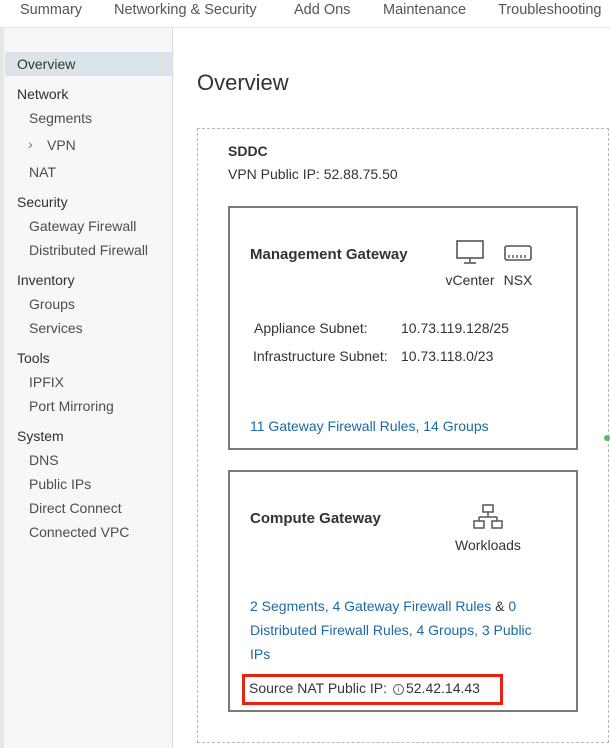 This screenshot has height=748, width=610. I want to click on public-ips-link: IPs, so click(260, 654).